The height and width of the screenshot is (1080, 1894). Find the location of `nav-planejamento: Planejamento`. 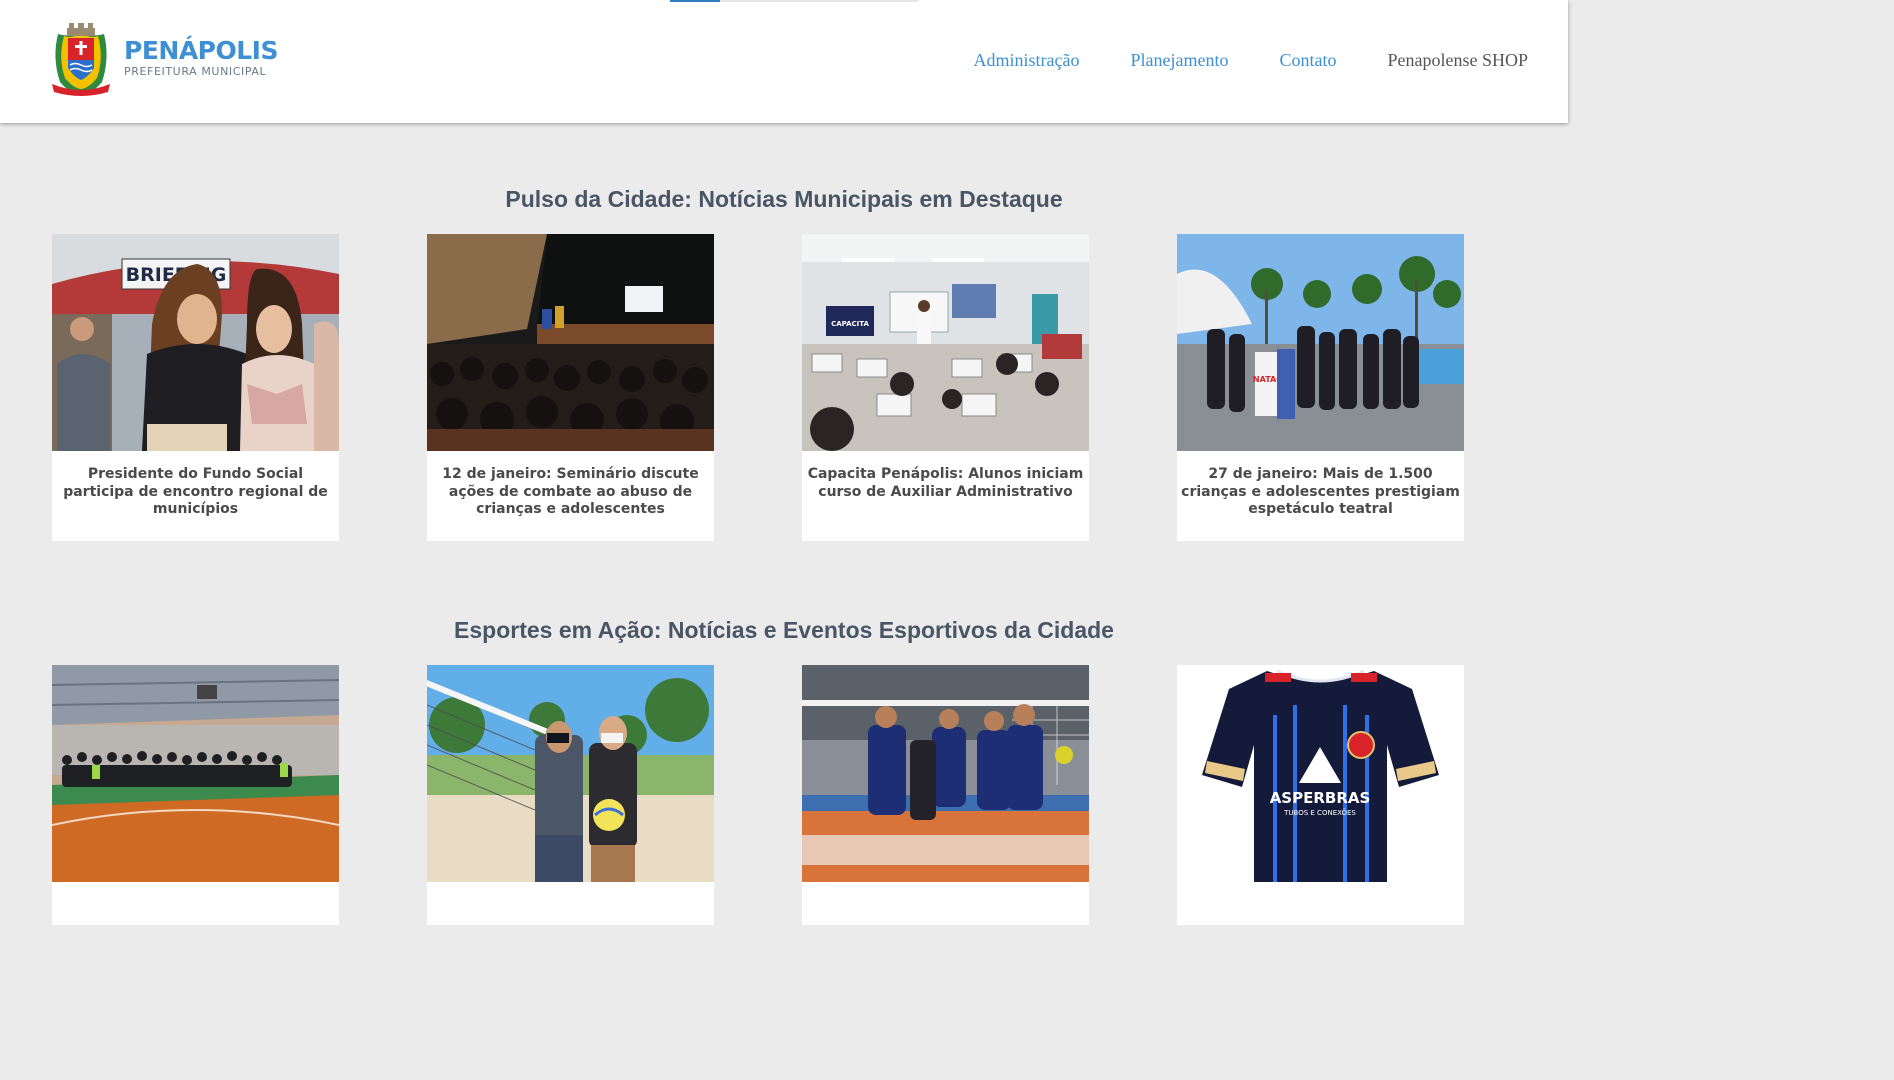

nav-planejamento: Planejamento is located at coordinates (1180, 60).